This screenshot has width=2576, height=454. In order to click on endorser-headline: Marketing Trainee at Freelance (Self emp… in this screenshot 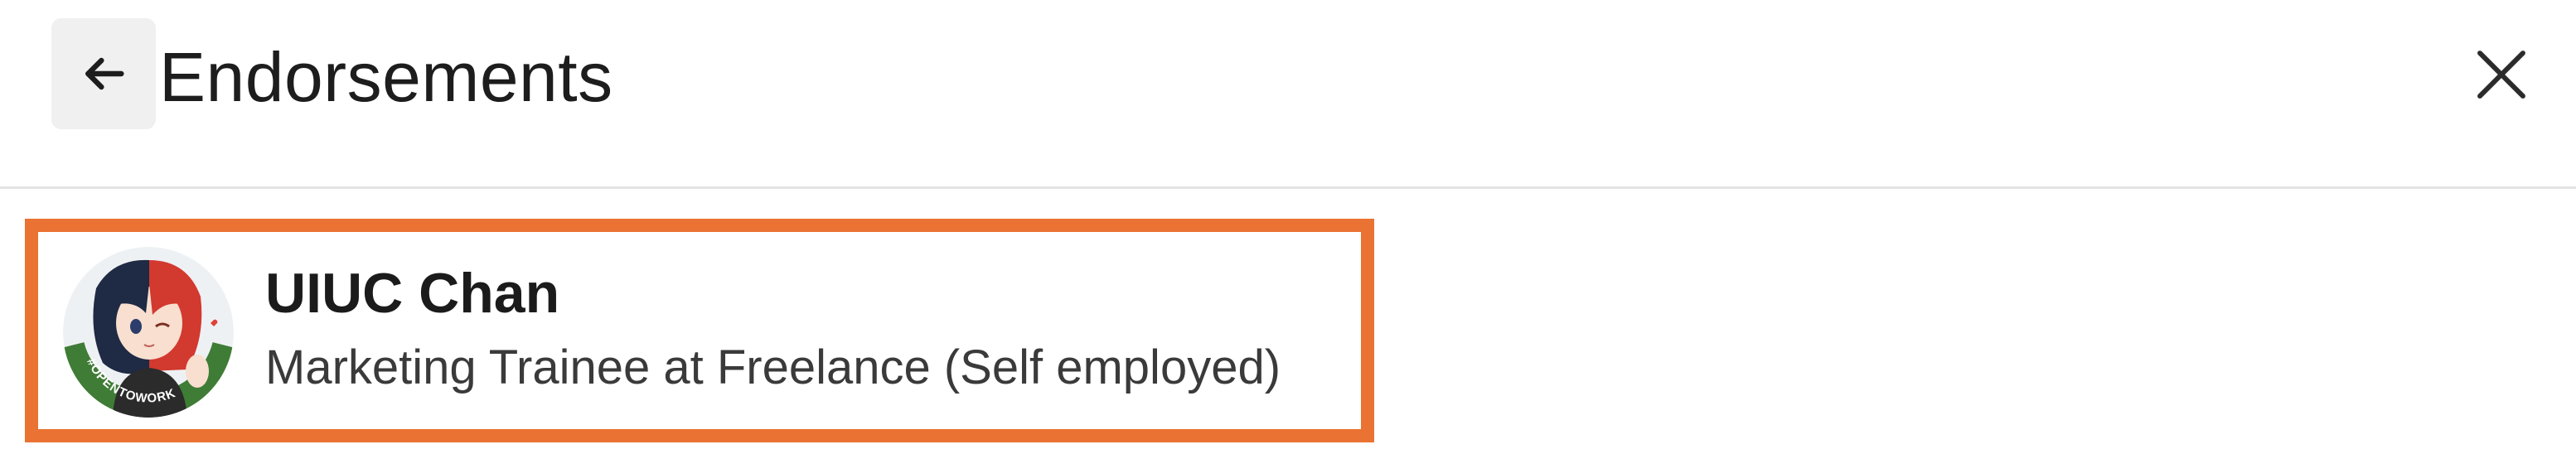, I will do `click(773, 367)`.